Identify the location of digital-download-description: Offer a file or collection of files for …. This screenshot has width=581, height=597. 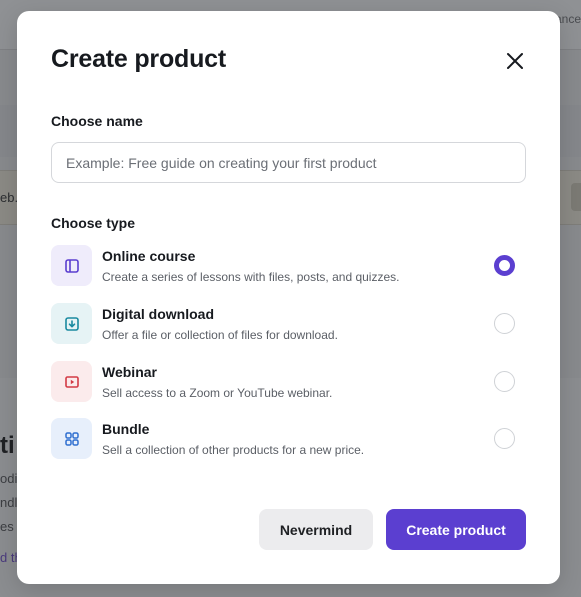
(220, 335).